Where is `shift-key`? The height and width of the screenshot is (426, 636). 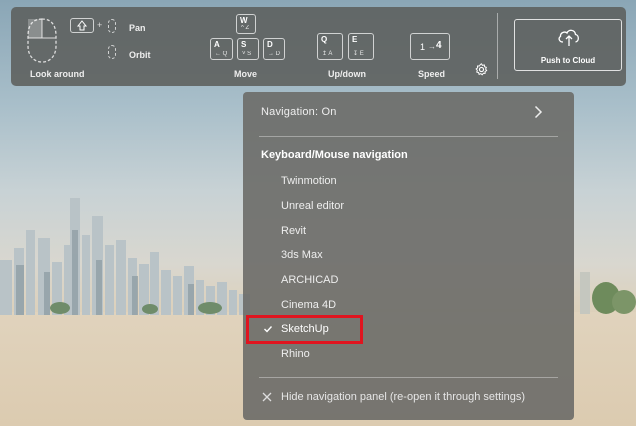
shift-key is located at coordinates (82, 25).